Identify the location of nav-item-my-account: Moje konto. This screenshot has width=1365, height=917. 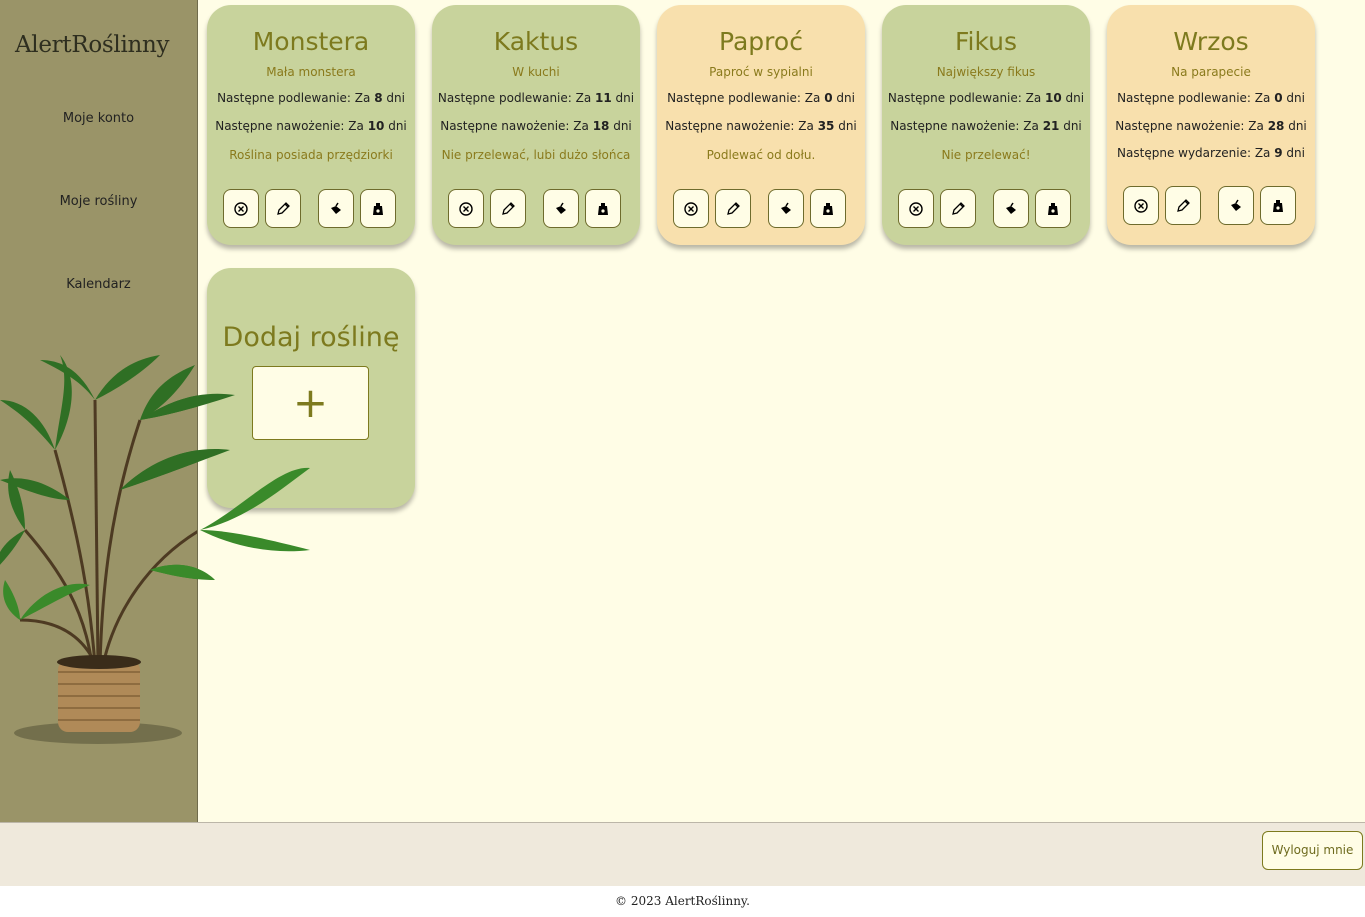
(98, 118).